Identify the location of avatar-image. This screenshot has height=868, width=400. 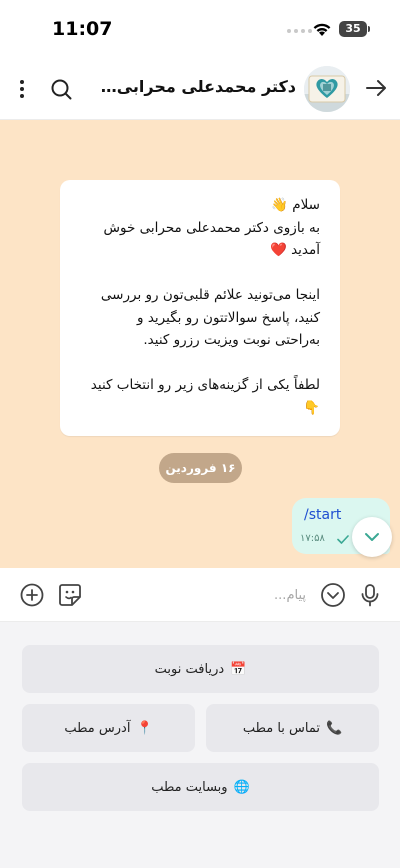
(327, 89).